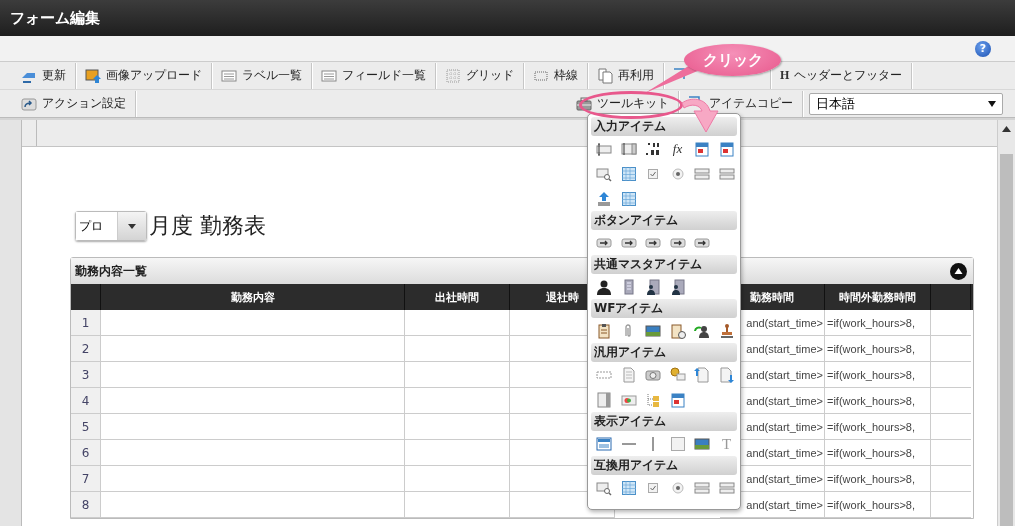 The image size is (1015, 526). Describe the element at coordinates (154, 75) in the screenshot. I see `toolbar-button: 画像アップロード` at that location.